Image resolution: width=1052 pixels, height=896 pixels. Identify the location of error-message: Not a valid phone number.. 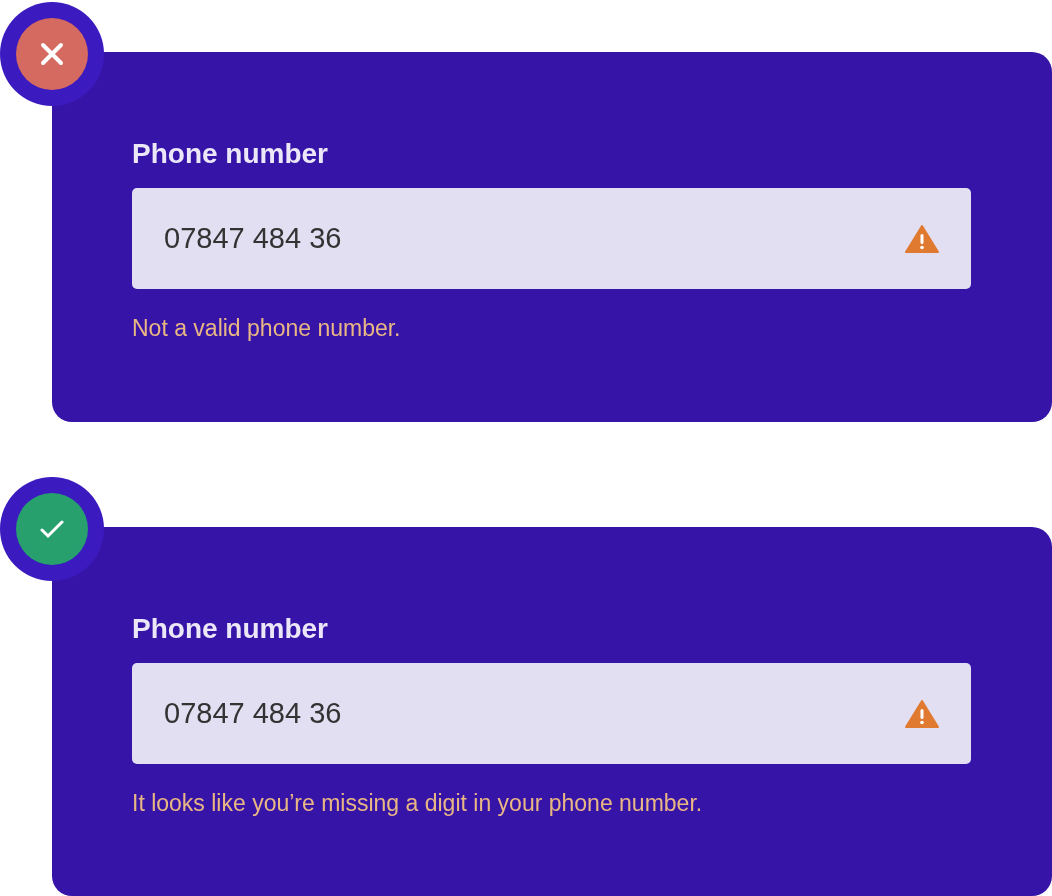
(267, 328).